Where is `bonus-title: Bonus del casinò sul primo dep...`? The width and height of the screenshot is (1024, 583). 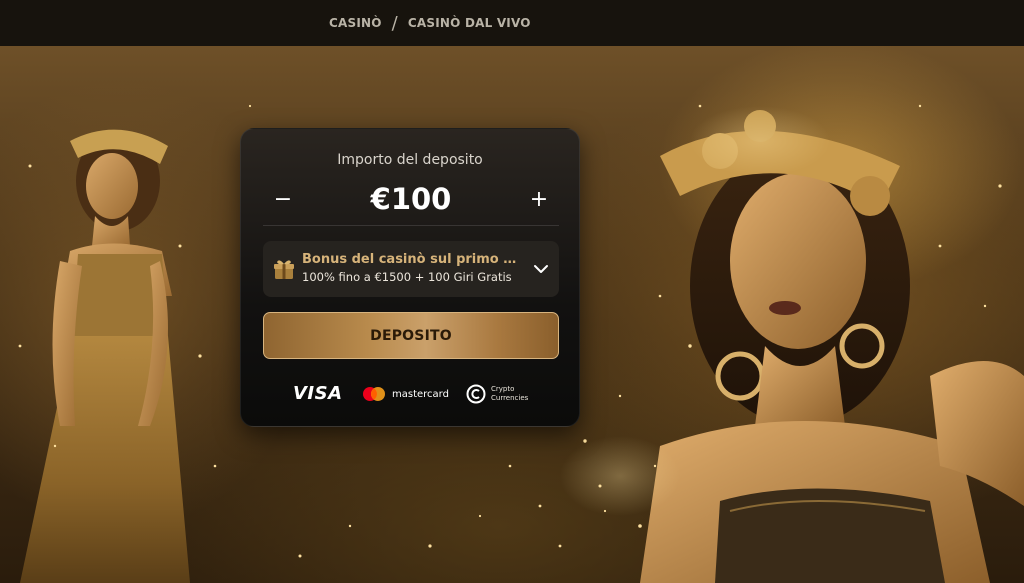 bonus-title: Bonus del casinò sul primo dep... is located at coordinates (413, 259).